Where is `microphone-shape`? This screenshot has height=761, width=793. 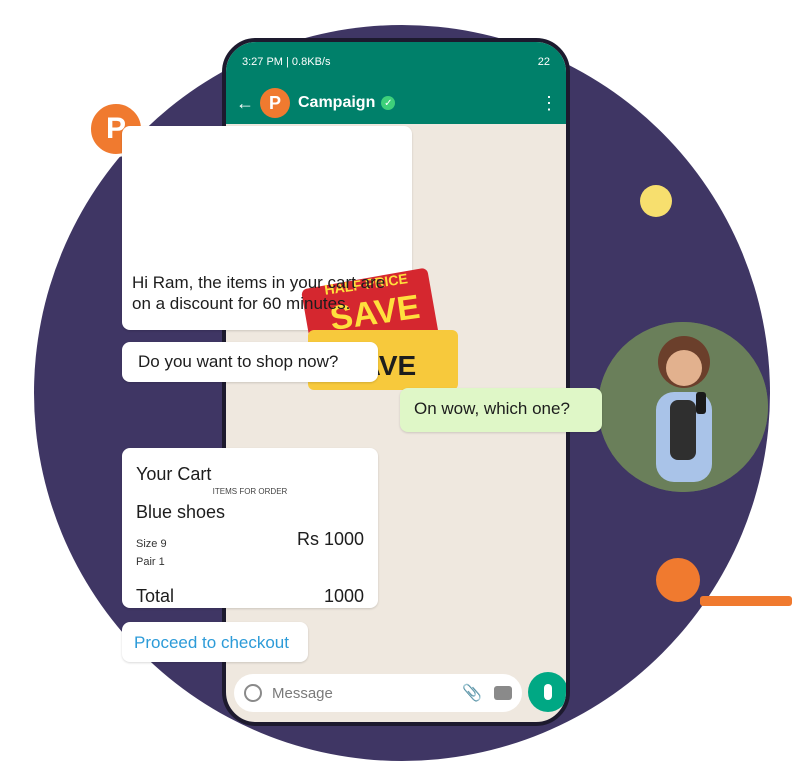
microphone-shape is located at coordinates (548, 692).